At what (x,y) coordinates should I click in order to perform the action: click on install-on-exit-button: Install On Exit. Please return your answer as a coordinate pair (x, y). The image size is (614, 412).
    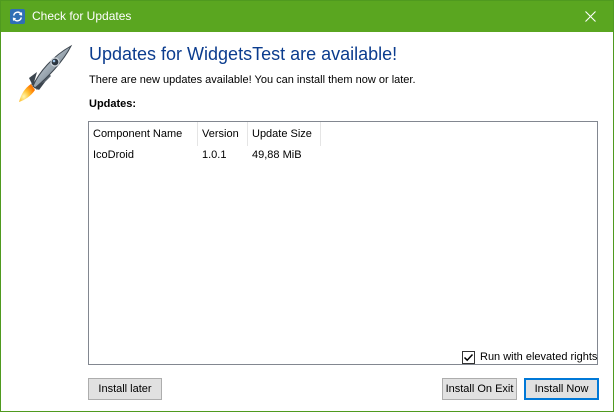
    Looking at the image, I should click on (479, 389).